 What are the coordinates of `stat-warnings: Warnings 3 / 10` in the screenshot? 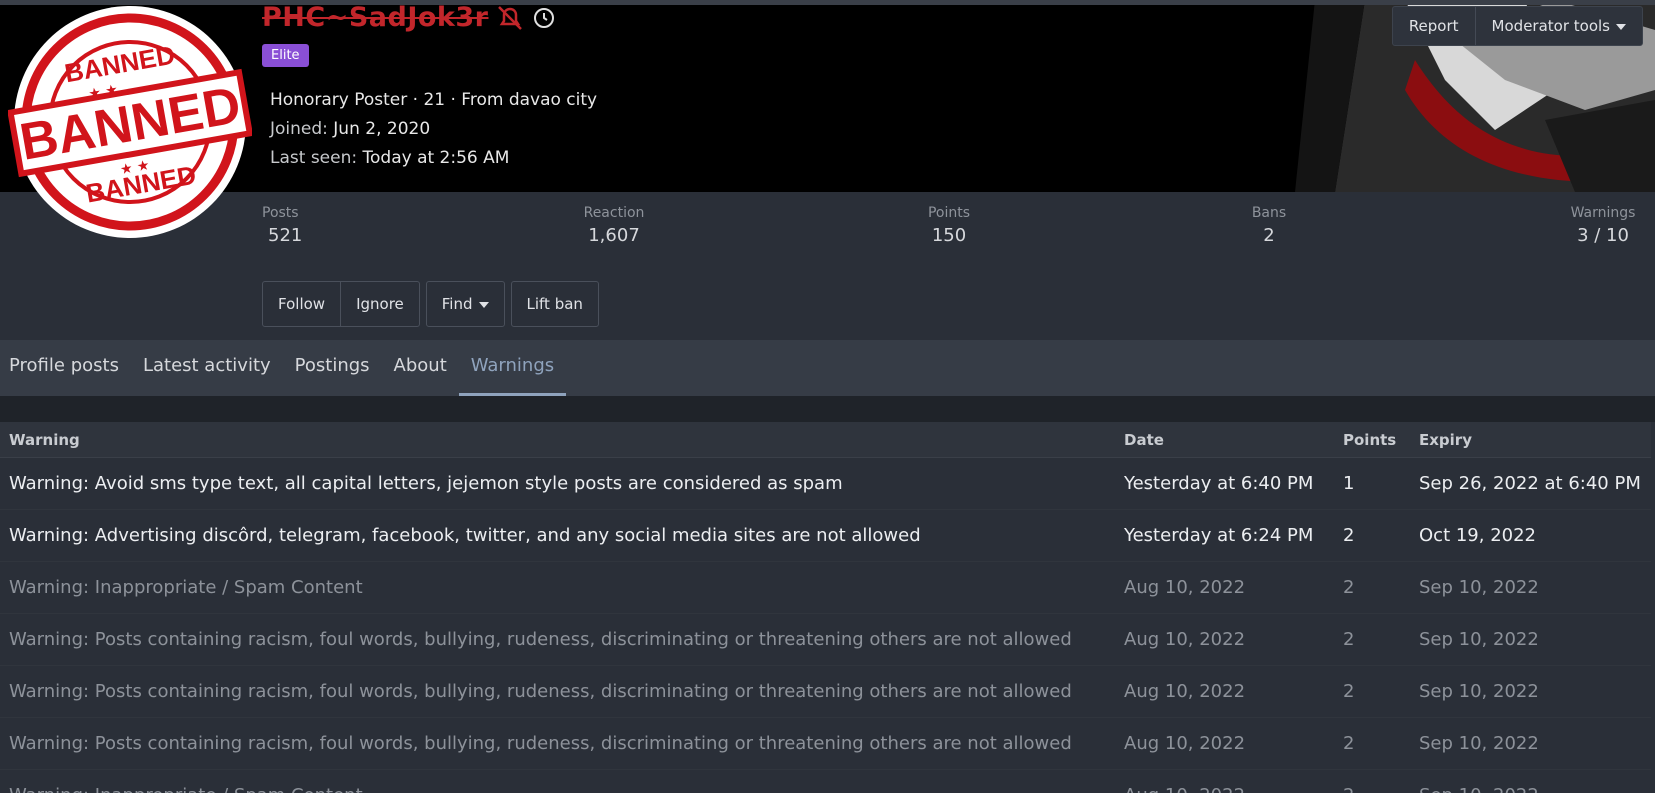 It's located at (1603, 225).